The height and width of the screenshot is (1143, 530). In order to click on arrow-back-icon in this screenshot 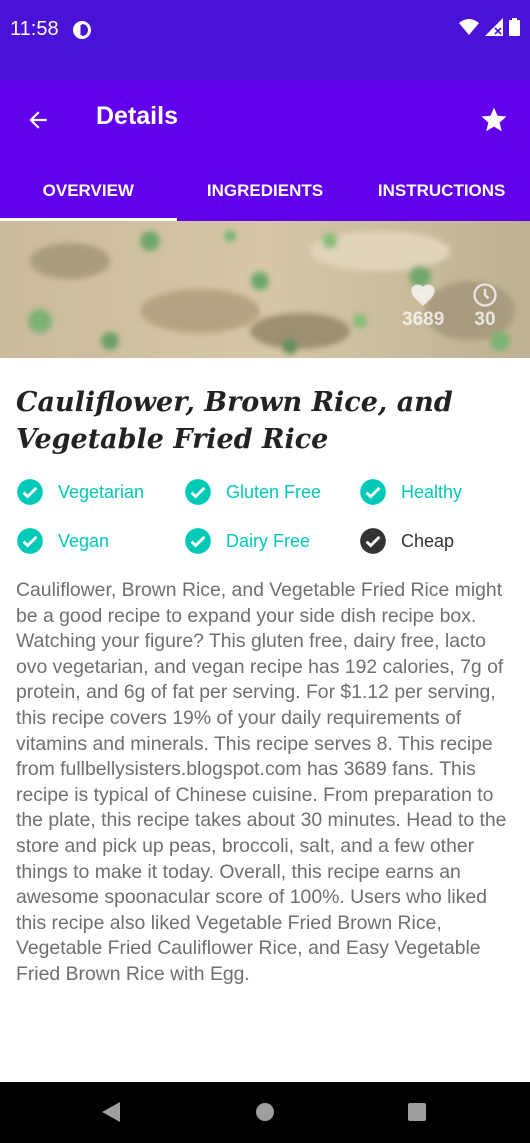, I will do `click(38, 120)`.